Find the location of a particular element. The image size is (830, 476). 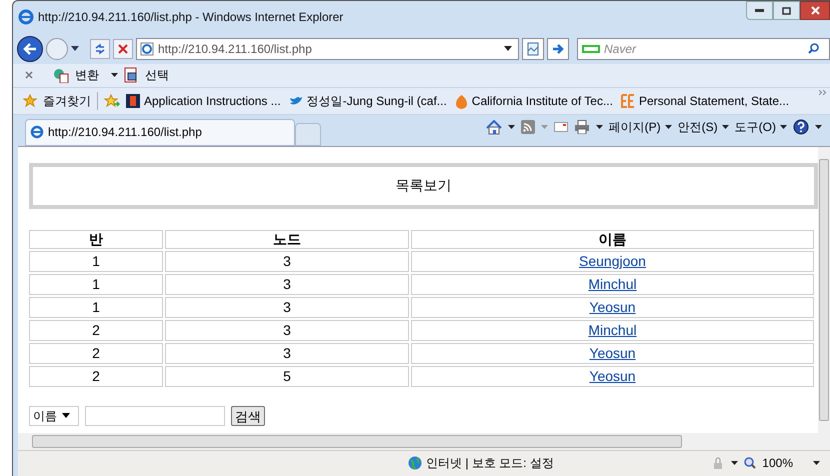

field-select: 이름 is located at coordinates (54, 416).